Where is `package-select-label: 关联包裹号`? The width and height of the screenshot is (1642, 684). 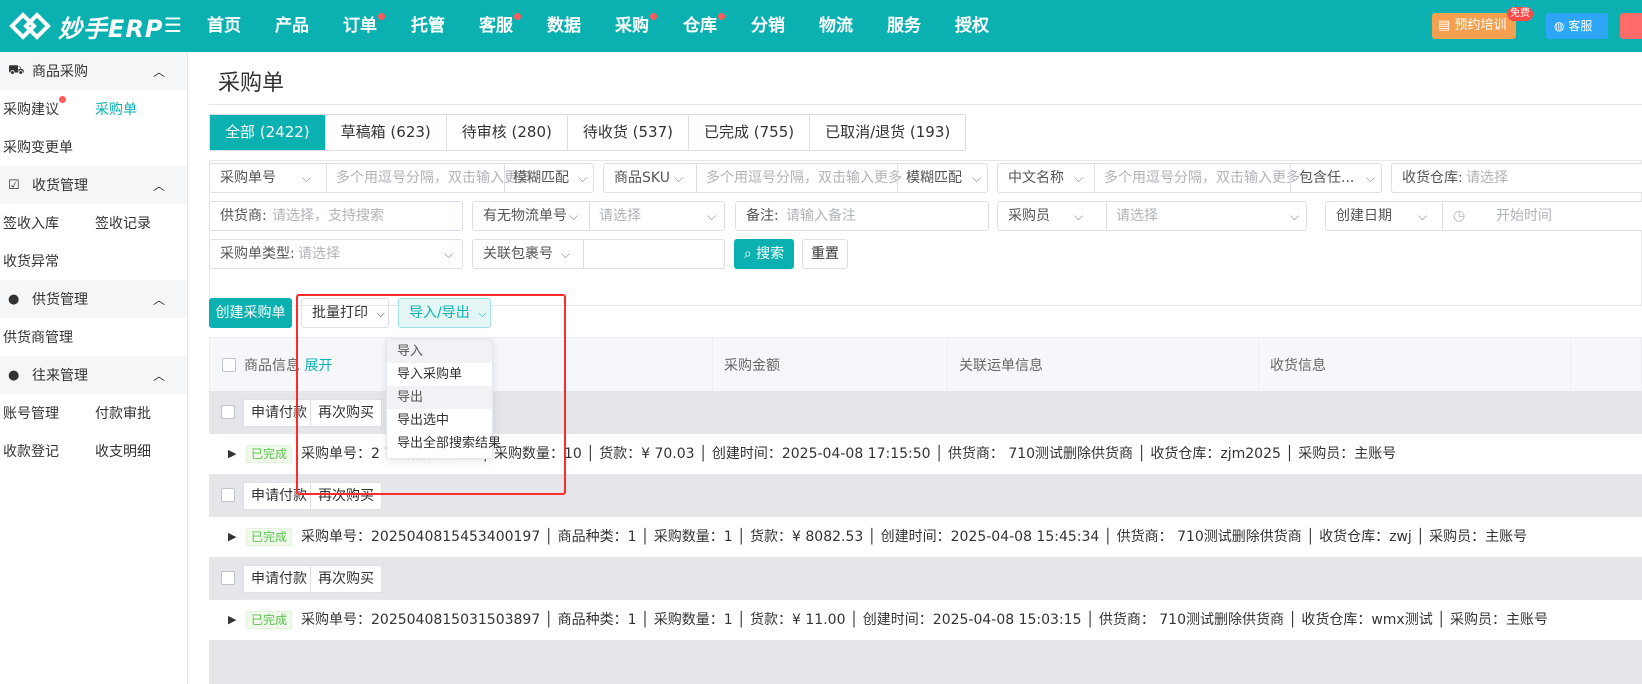 package-select-label: 关联包裹号 is located at coordinates (518, 254).